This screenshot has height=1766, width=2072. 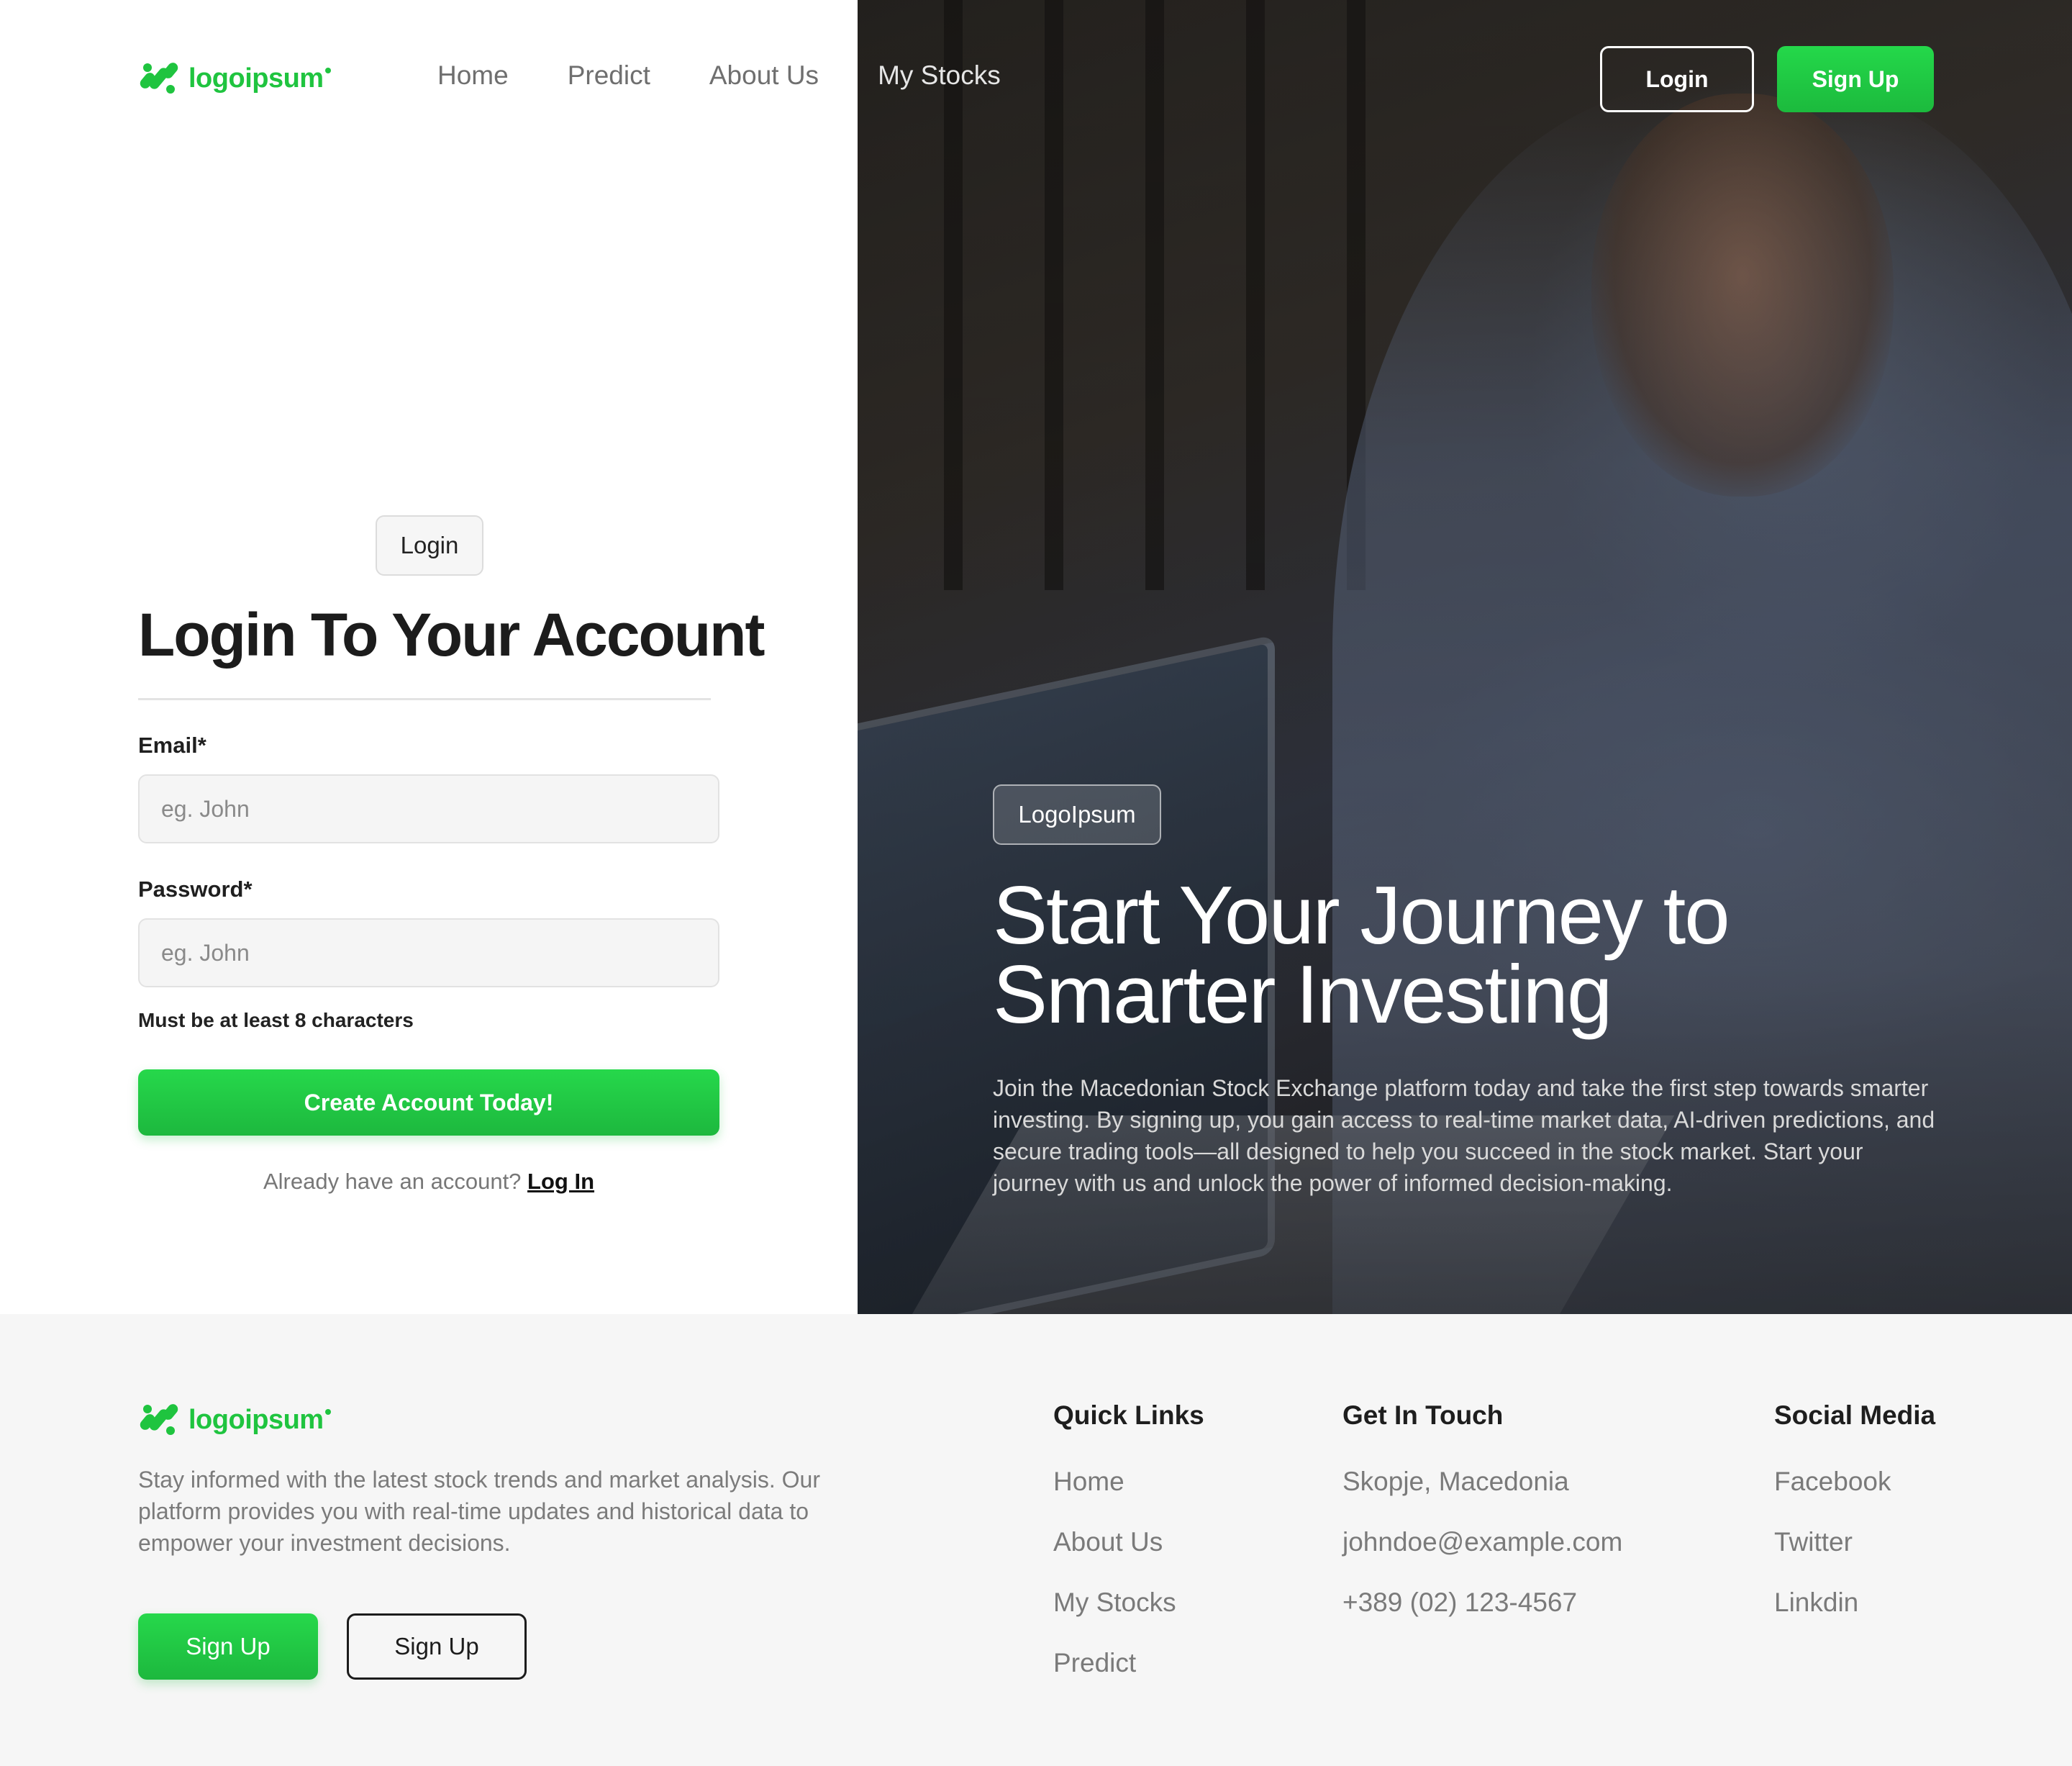 I want to click on email-label: Email*, so click(x=172, y=746).